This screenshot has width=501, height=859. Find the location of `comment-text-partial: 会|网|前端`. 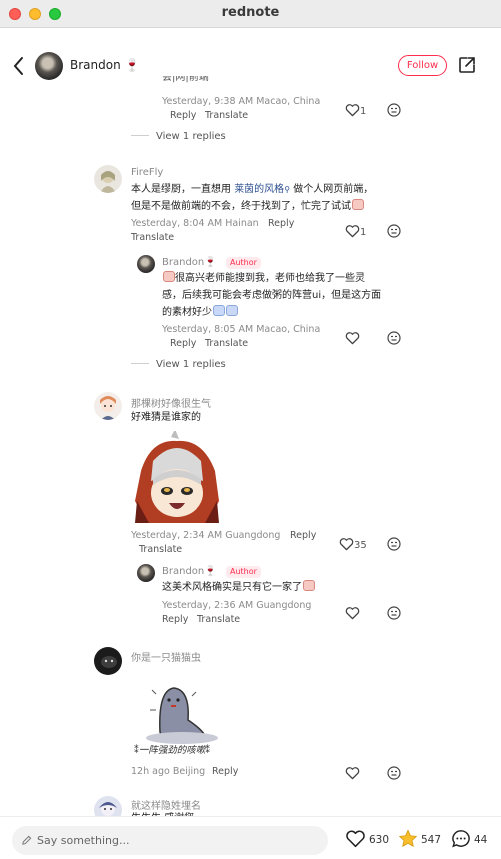

comment-text-partial: 会|网|前端 is located at coordinates (185, 79).